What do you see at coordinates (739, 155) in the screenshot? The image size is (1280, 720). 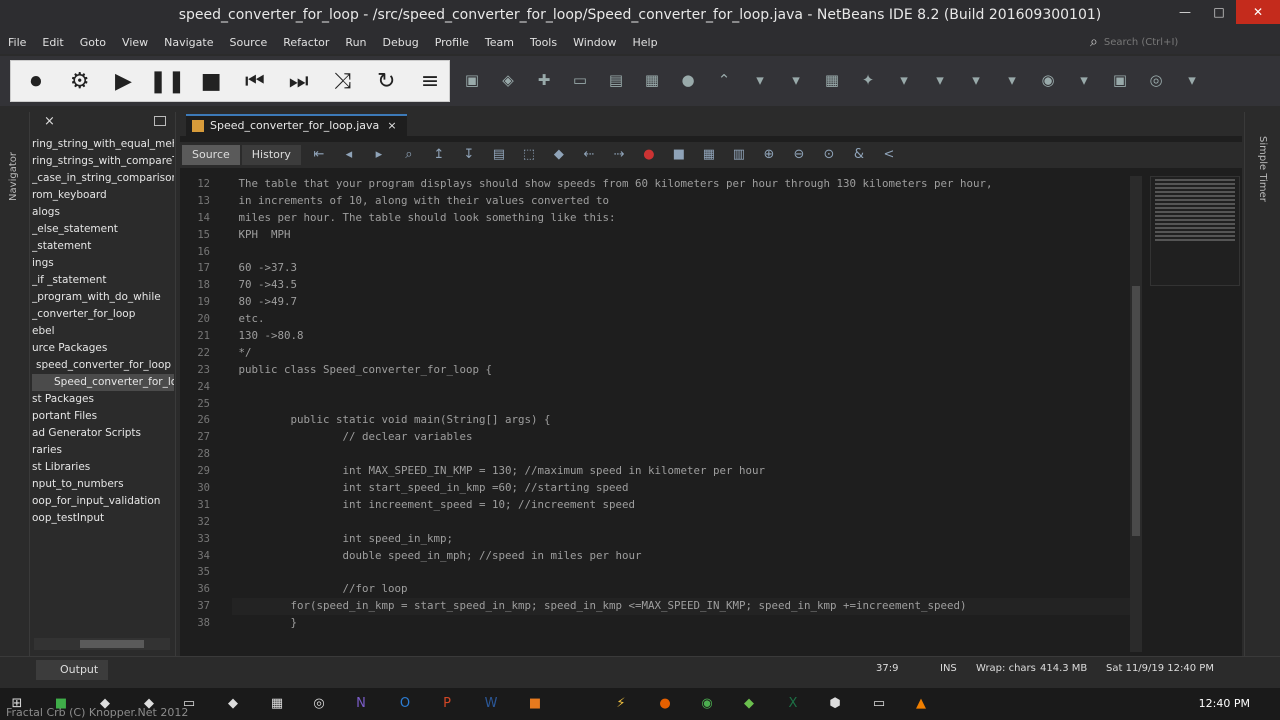 I see `uncomment-icon: ▥` at bounding box center [739, 155].